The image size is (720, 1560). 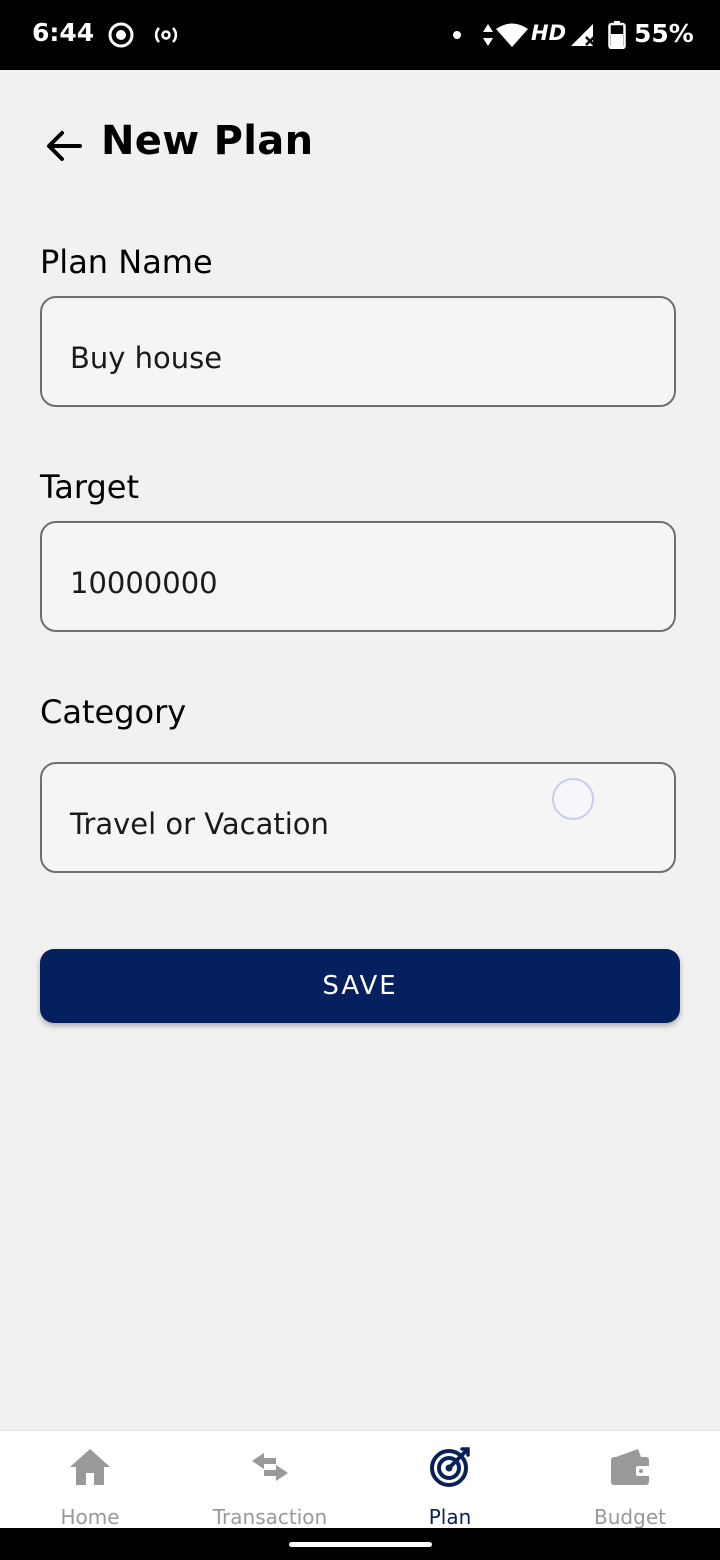 I want to click on nav-label-transaction: Transaction, so click(x=270, y=1517).